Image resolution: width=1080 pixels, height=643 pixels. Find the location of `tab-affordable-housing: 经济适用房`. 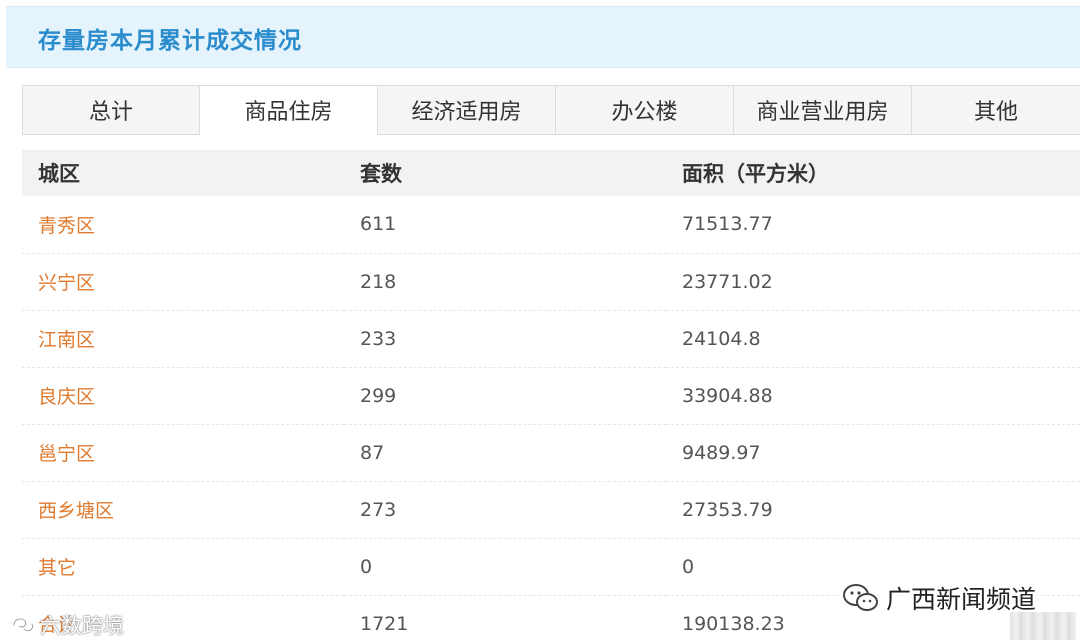

tab-affordable-housing: 经济适用房 is located at coordinates (467, 110).